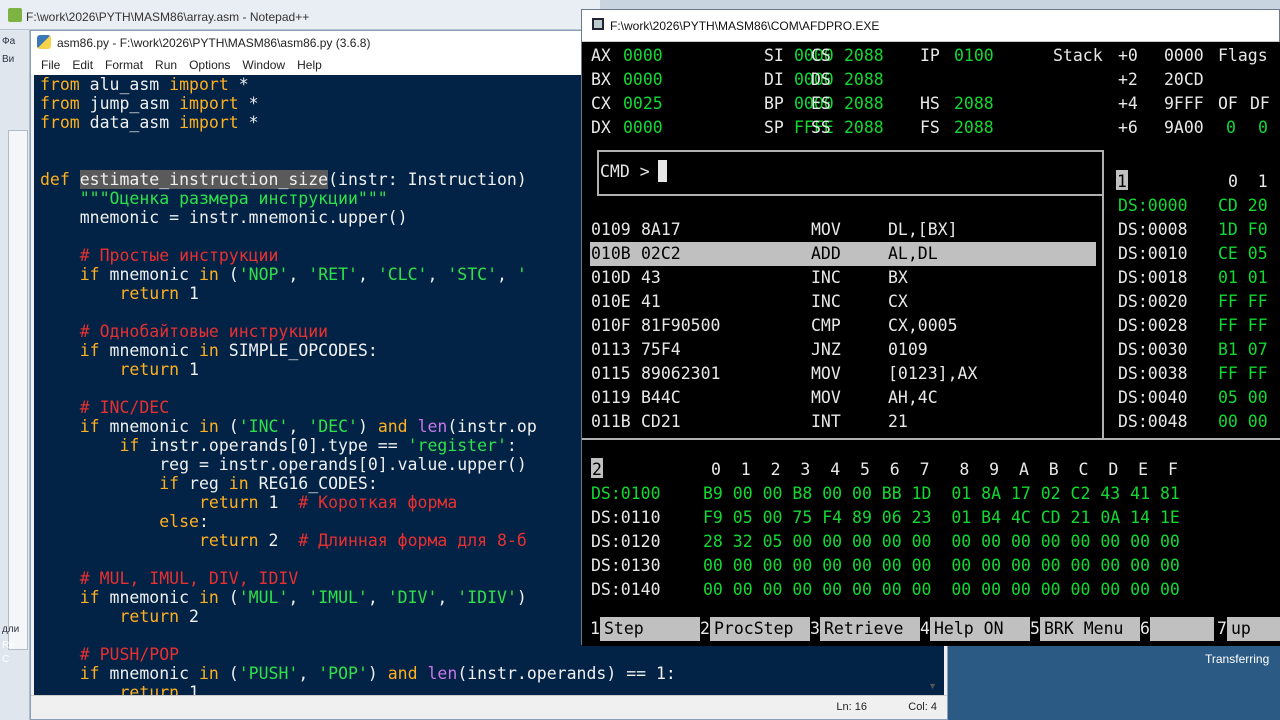 This screenshot has width=1280, height=720. Describe the element at coordinates (170, 65) in the screenshot. I see `menu-run: Run` at that location.